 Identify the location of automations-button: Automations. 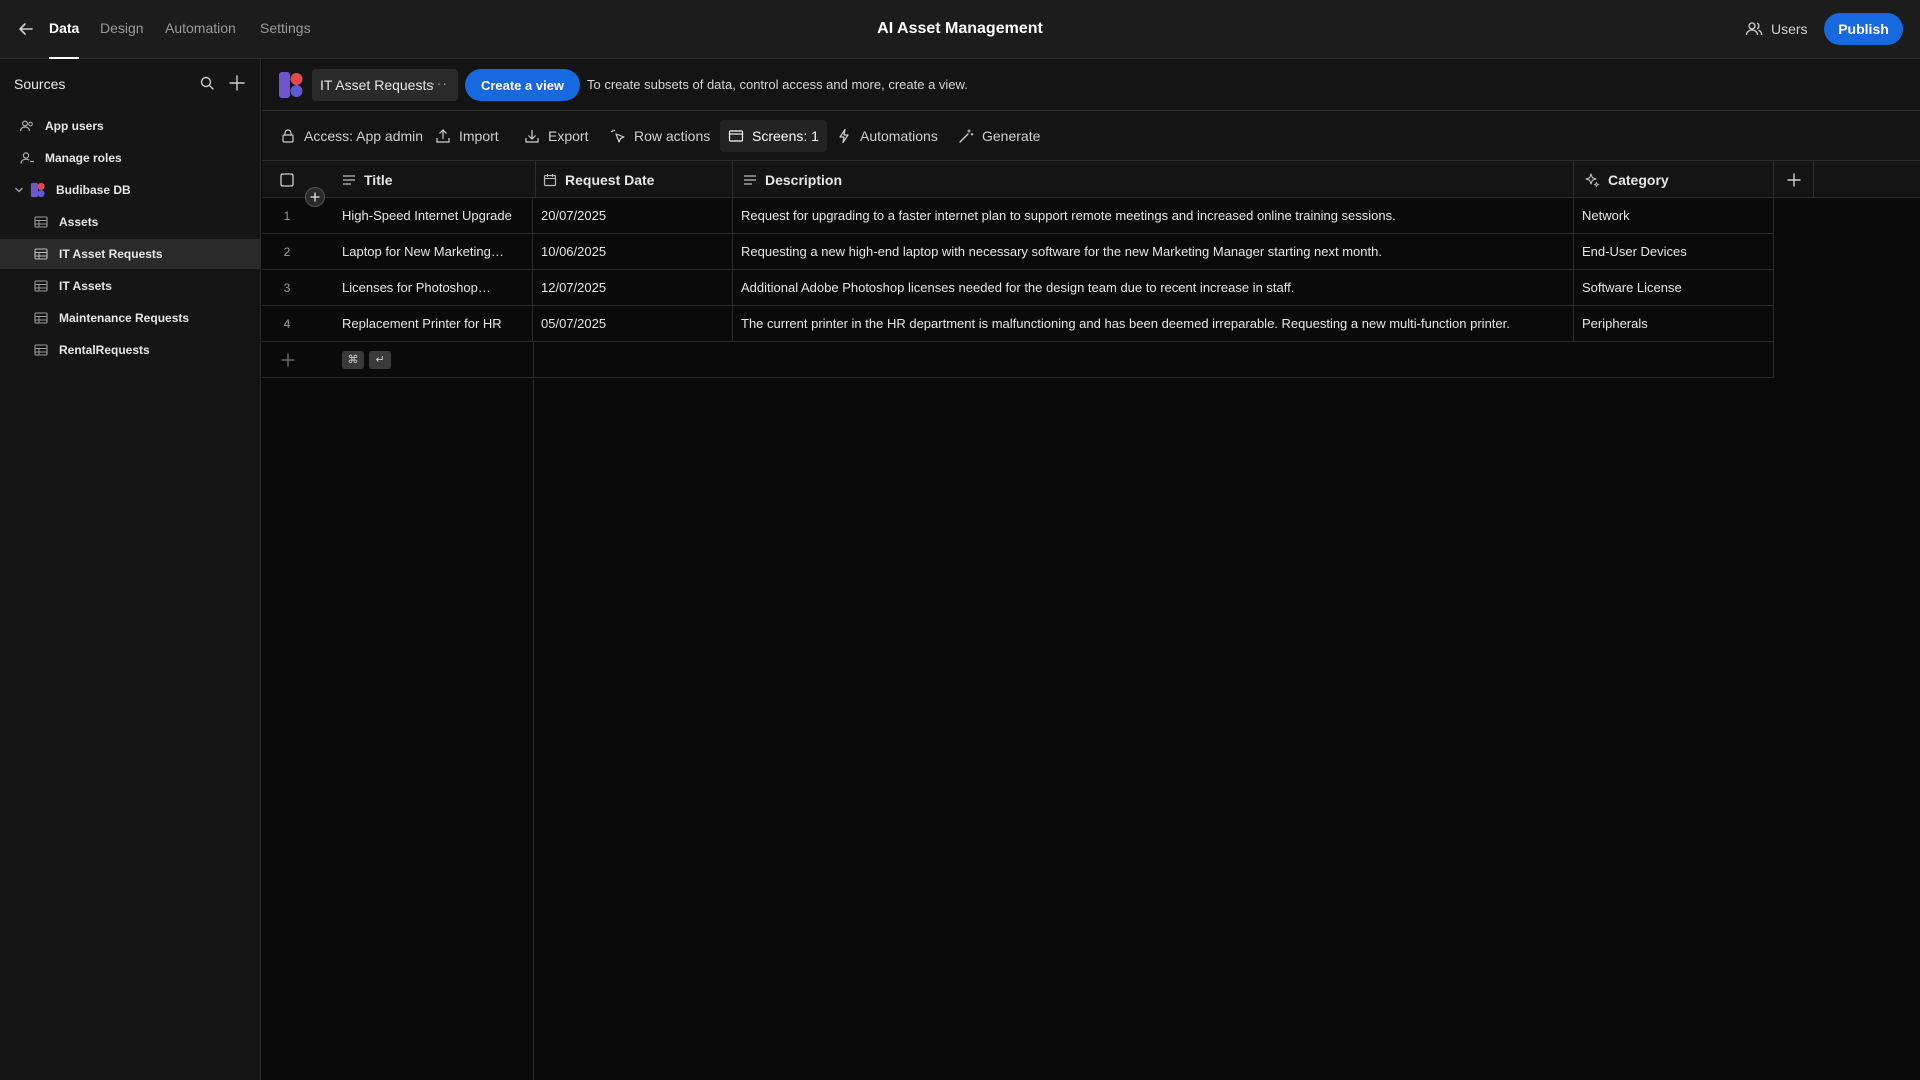
(887, 136).